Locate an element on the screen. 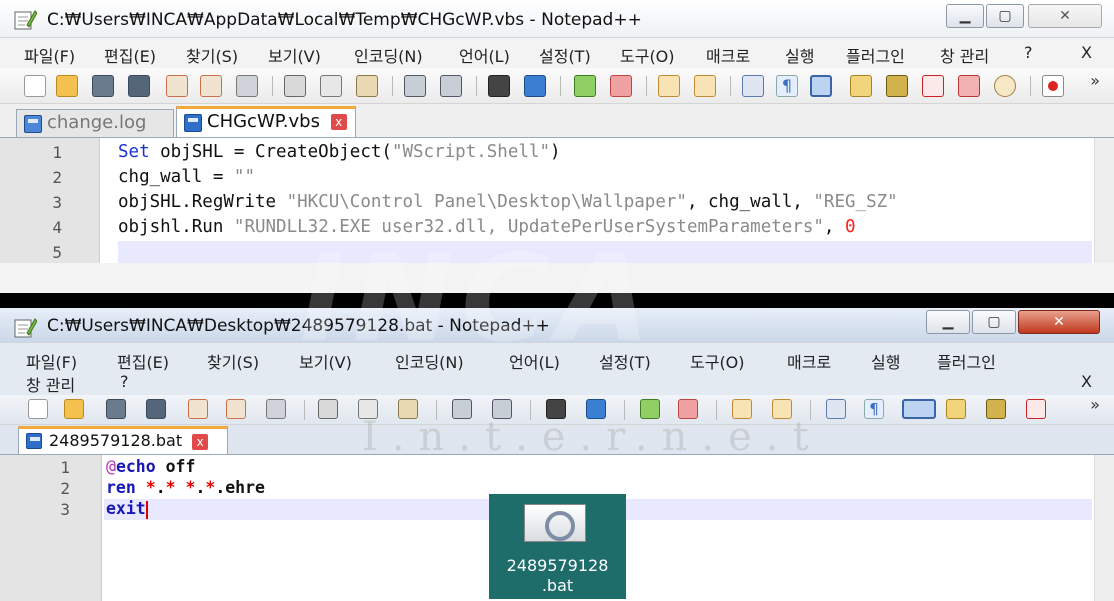 The width and height of the screenshot is (1114, 601). monitoring-eye-icon is located at coordinates (1005, 86).